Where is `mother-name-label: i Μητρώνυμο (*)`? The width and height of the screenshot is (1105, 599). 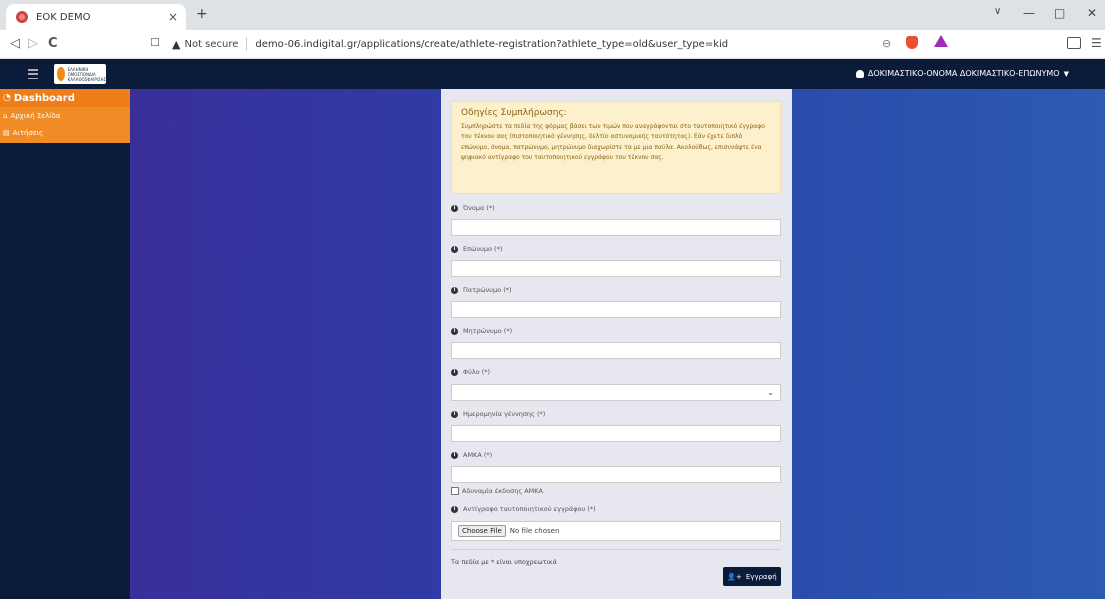
mother-name-label: i Μητρώνυμο (*) is located at coordinates (481, 331).